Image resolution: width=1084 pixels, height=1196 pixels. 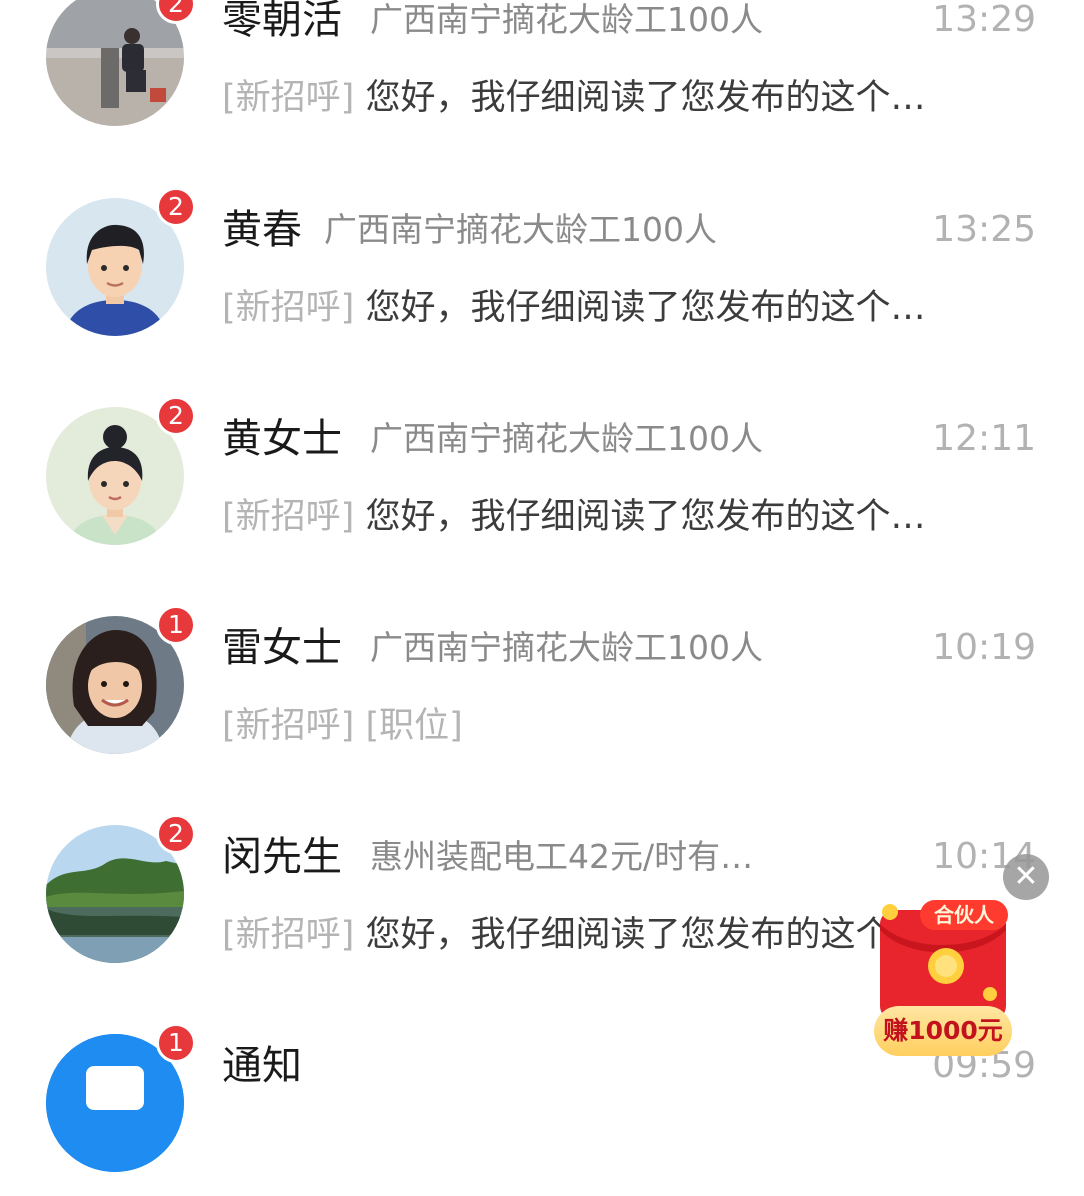 I want to click on earn-button: 赚1000元, so click(x=943, y=1031).